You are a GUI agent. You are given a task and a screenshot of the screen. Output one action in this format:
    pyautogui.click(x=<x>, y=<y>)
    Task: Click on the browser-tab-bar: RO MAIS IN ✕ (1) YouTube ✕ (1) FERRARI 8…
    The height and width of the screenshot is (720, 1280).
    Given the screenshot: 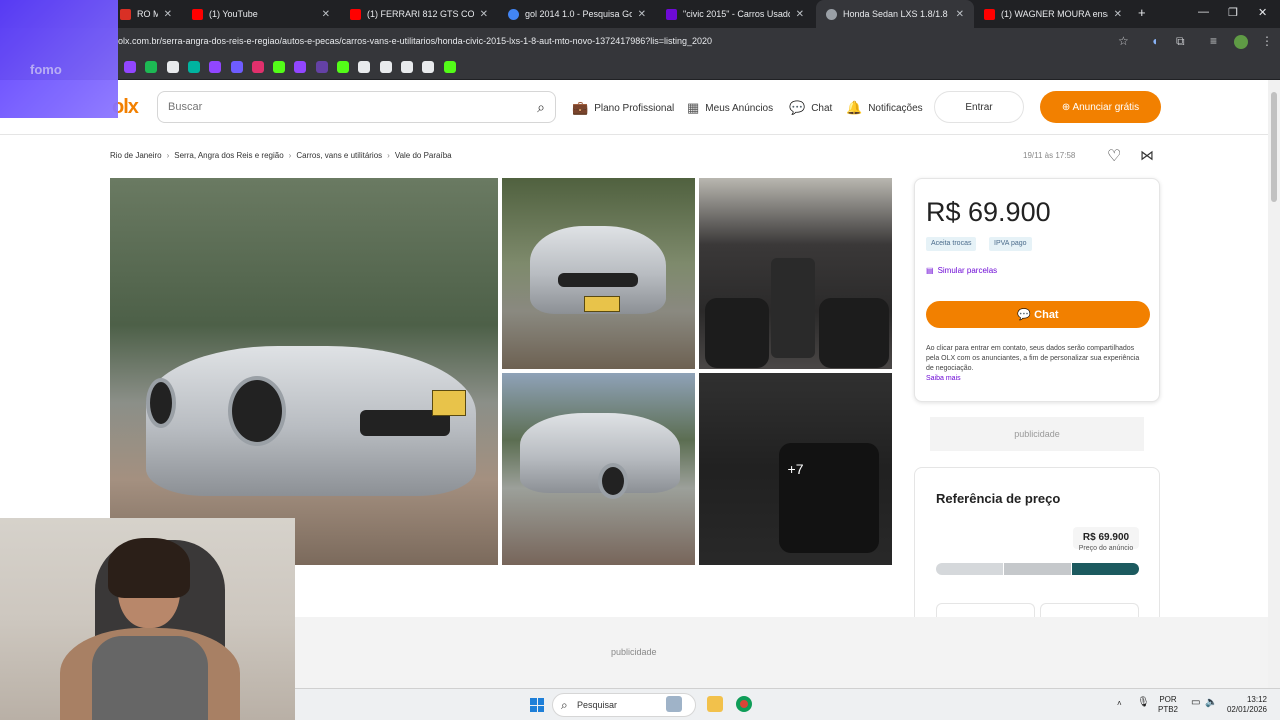 What is the action you would take?
    pyautogui.click(x=640, y=14)
    